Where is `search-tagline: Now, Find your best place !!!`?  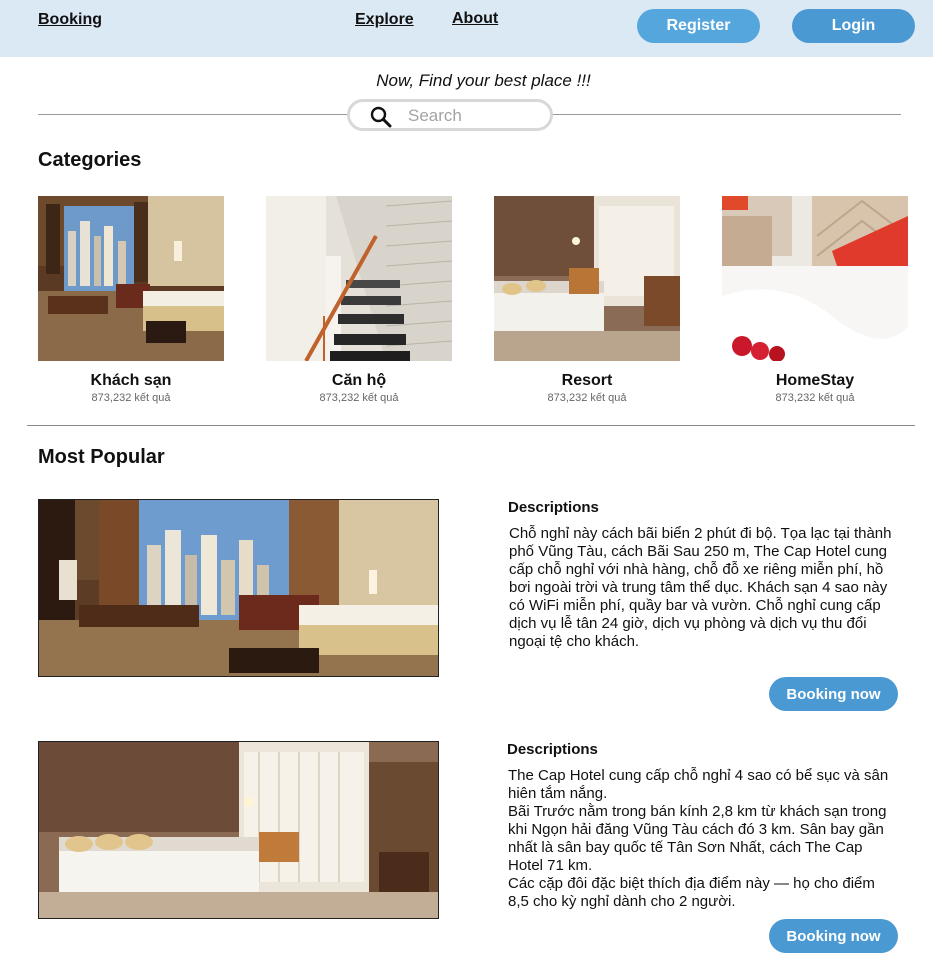
search-tagline: Now, Find your best place !!! is located at coordinates (483, 80).